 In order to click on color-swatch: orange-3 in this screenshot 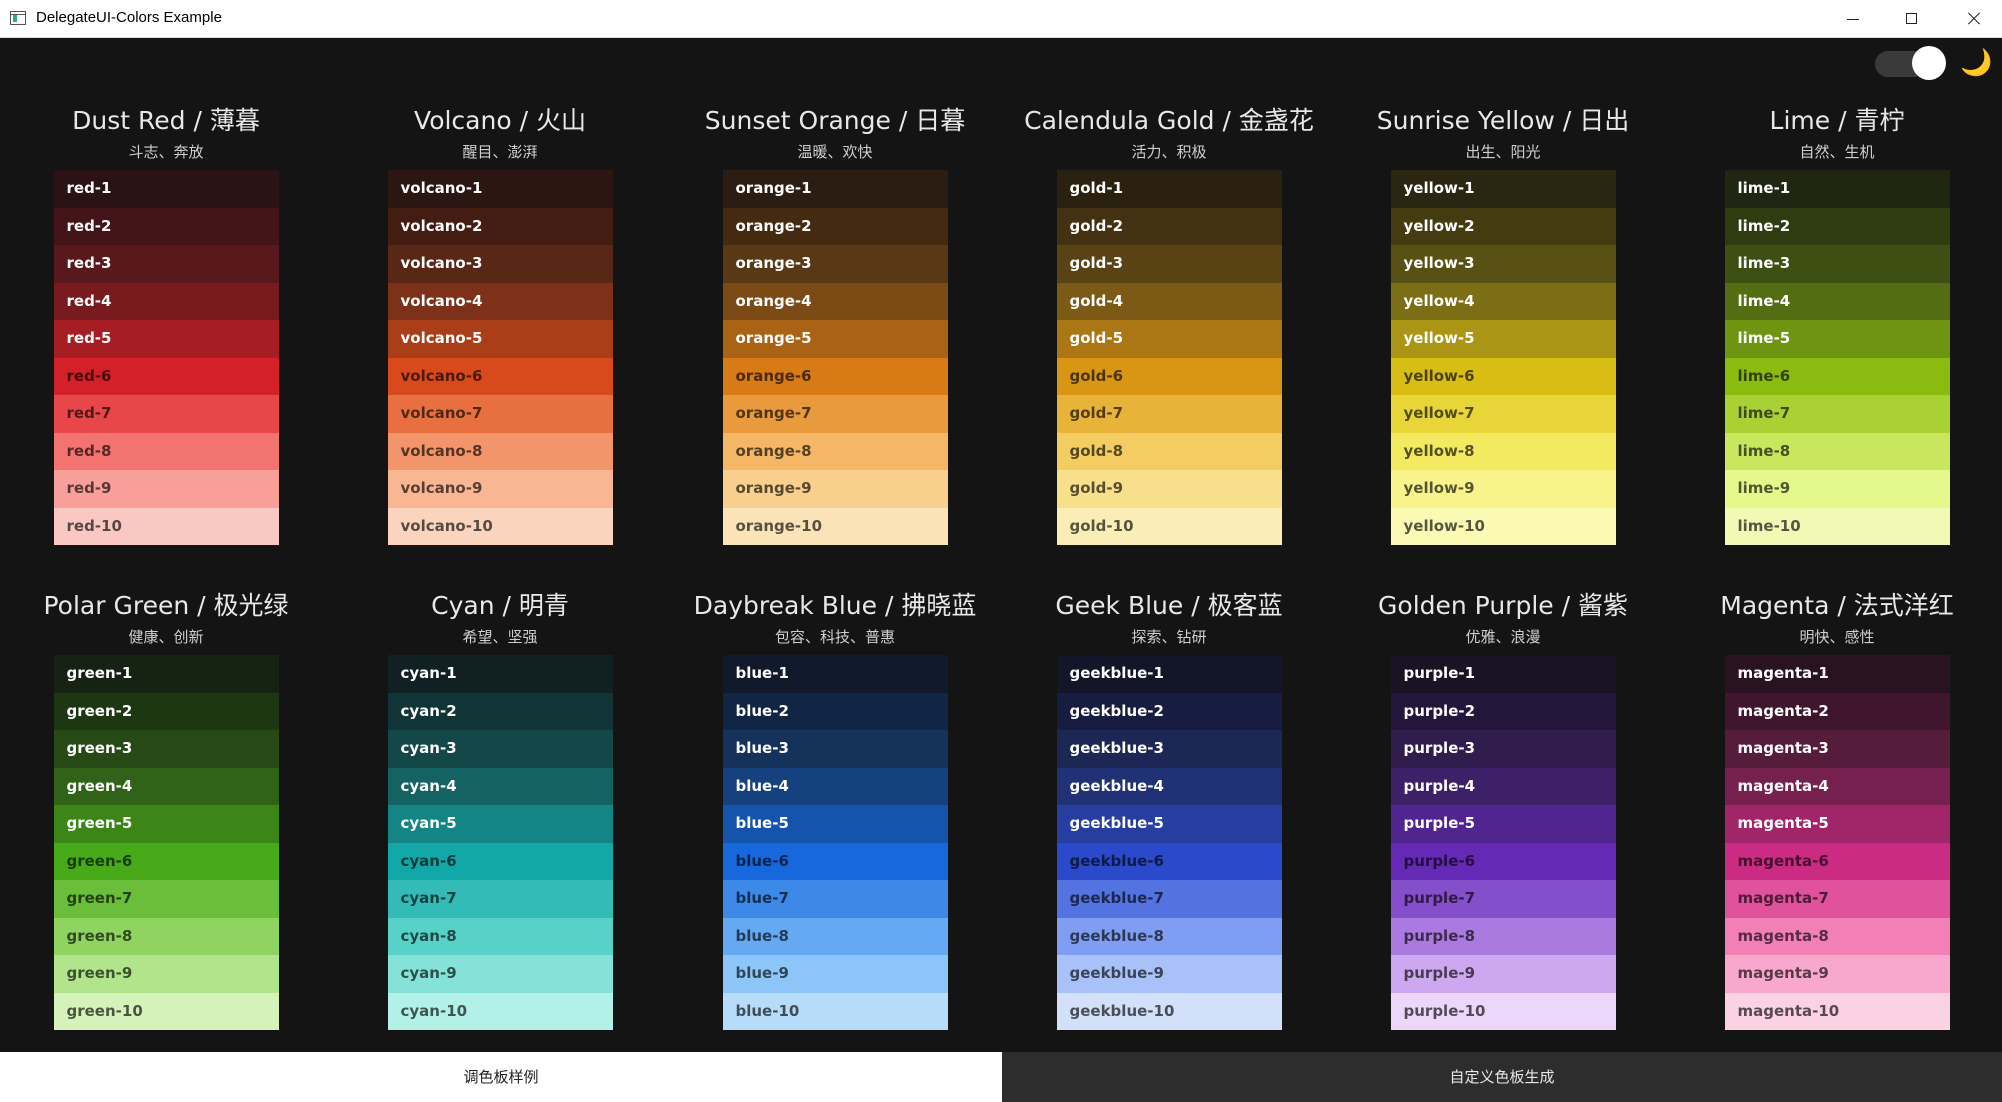, I will do `click(835, 264)`.